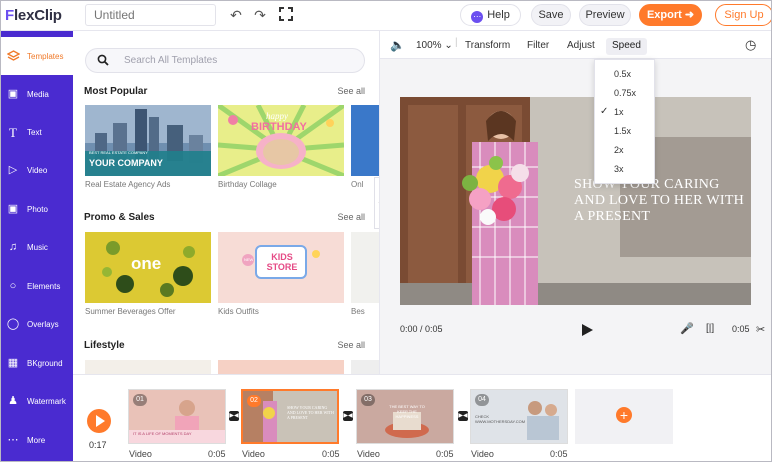  What do you see at coordinates (687, 328) in the screenshot?
I see `microphone-icon: 🎤` at bounding box center [687, 328].